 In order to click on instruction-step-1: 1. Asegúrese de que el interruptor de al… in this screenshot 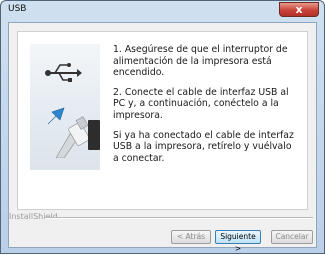, I will do `click(200, 61)`.